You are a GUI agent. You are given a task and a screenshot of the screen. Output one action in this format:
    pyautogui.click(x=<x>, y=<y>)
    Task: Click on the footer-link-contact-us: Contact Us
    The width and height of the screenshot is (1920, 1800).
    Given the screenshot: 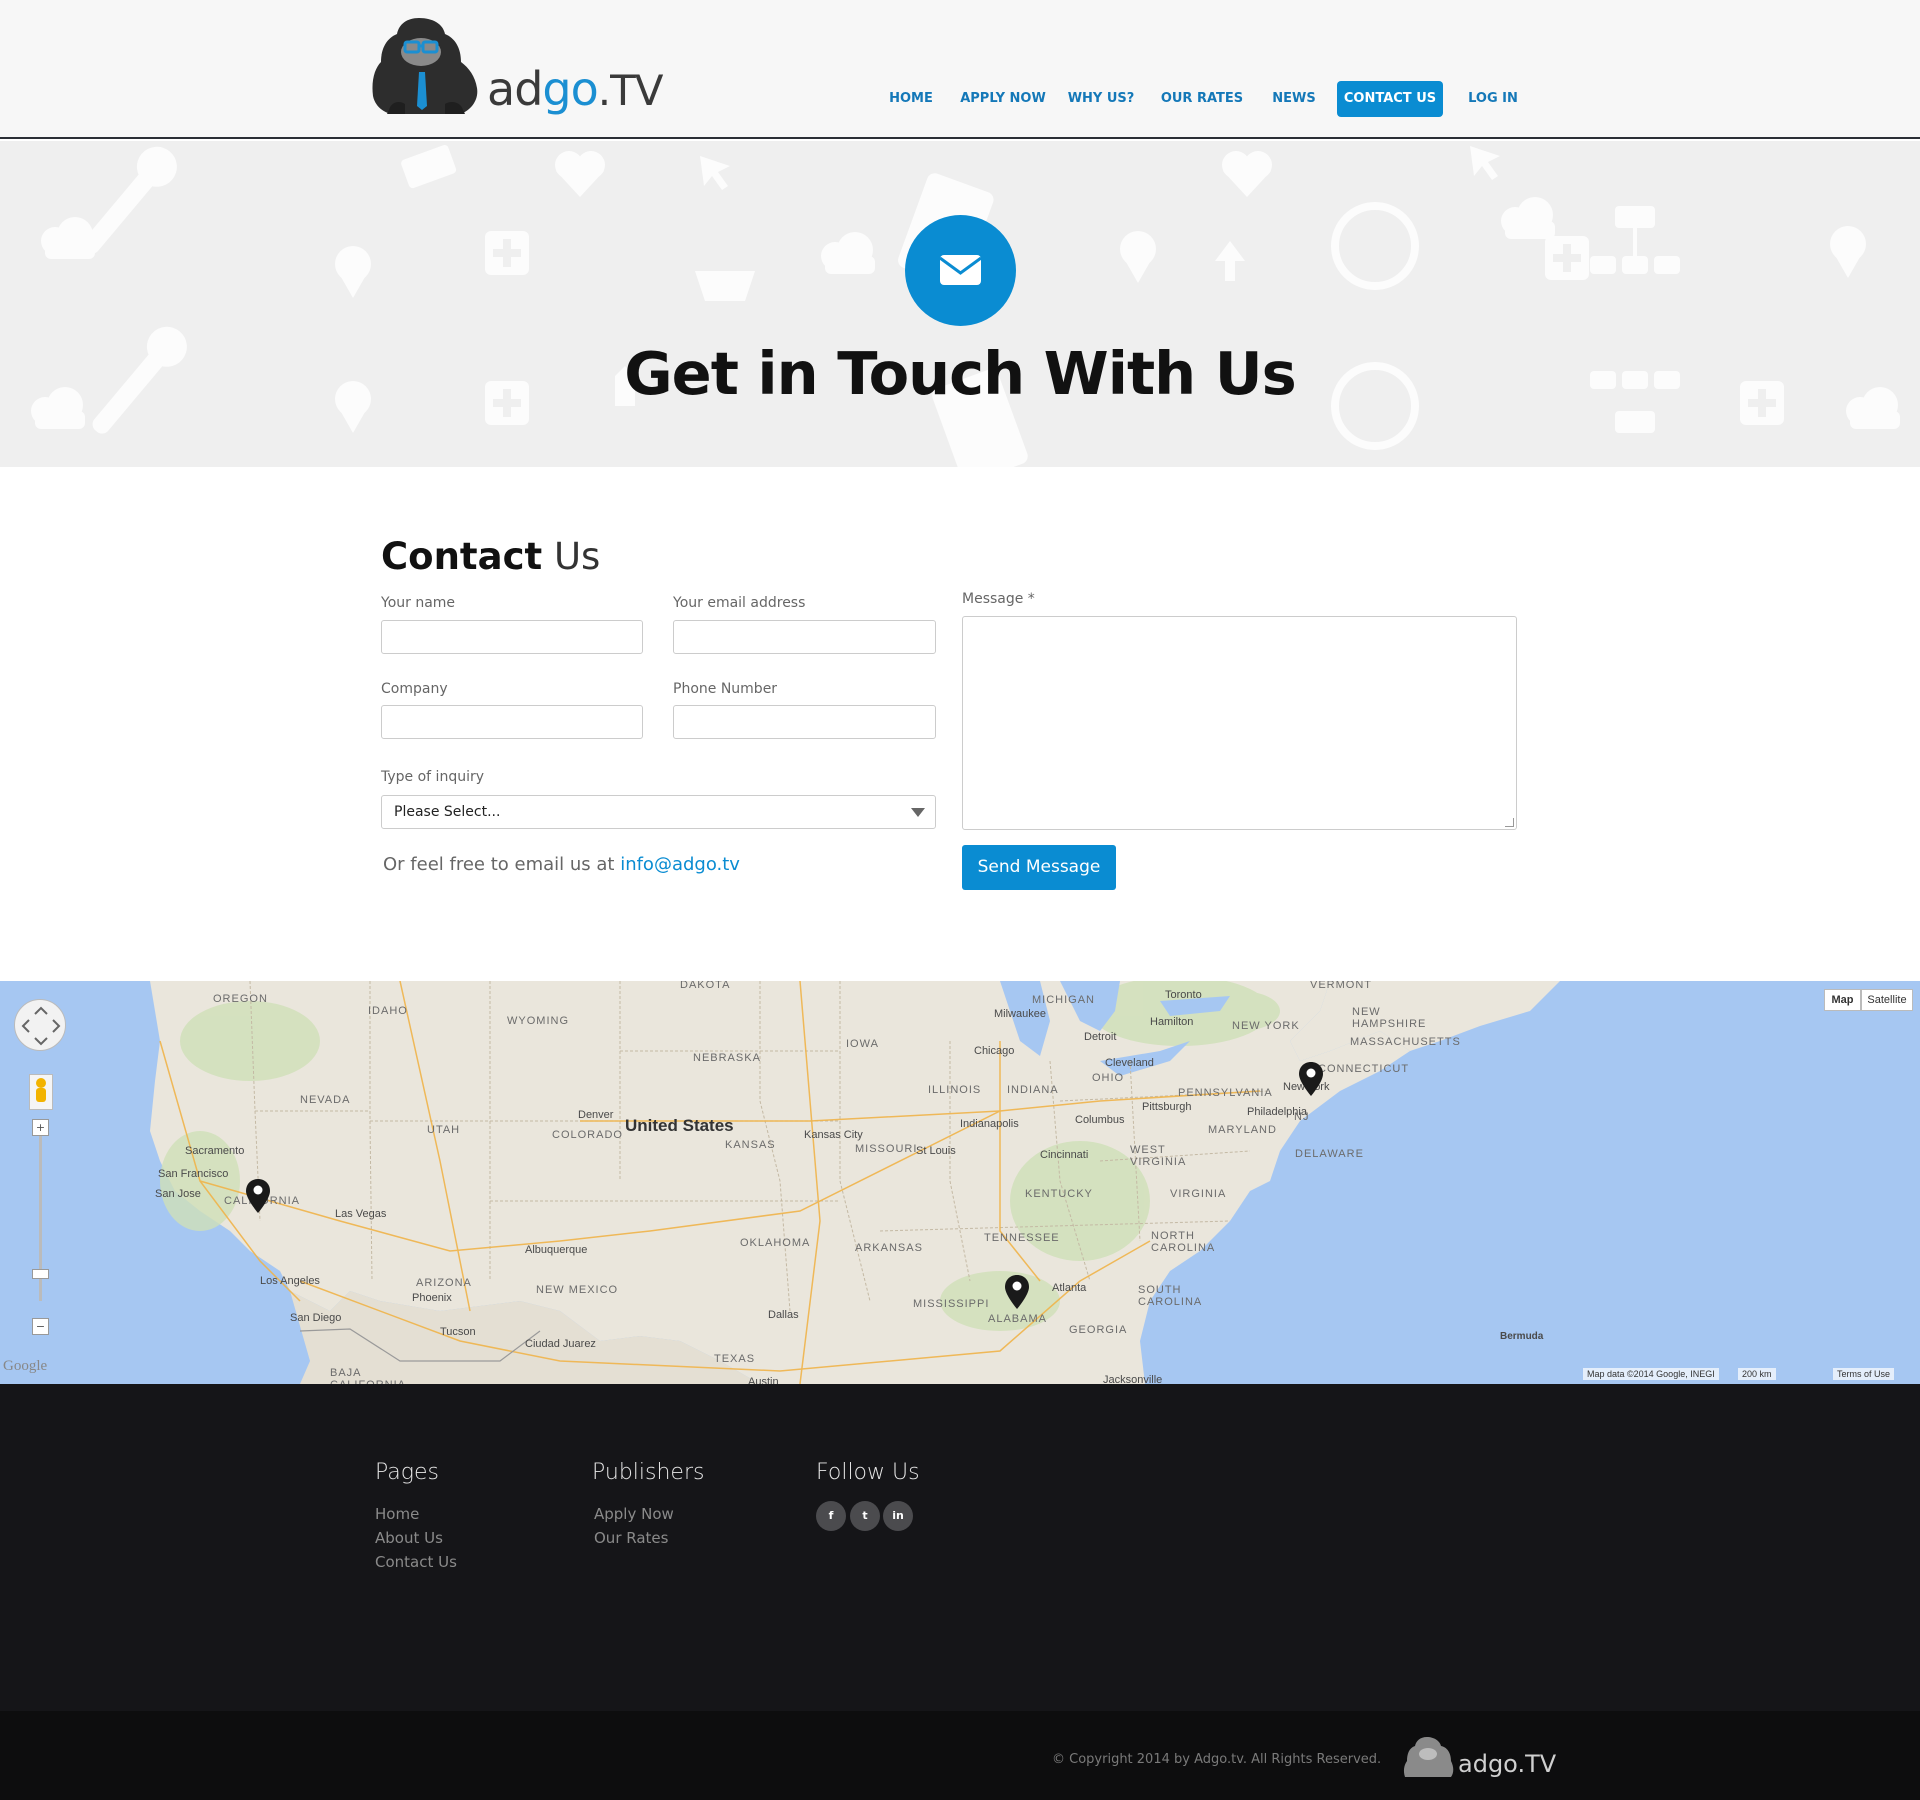 What is the action you would take?
    pyautogui.click(x=416, y=1562)
    